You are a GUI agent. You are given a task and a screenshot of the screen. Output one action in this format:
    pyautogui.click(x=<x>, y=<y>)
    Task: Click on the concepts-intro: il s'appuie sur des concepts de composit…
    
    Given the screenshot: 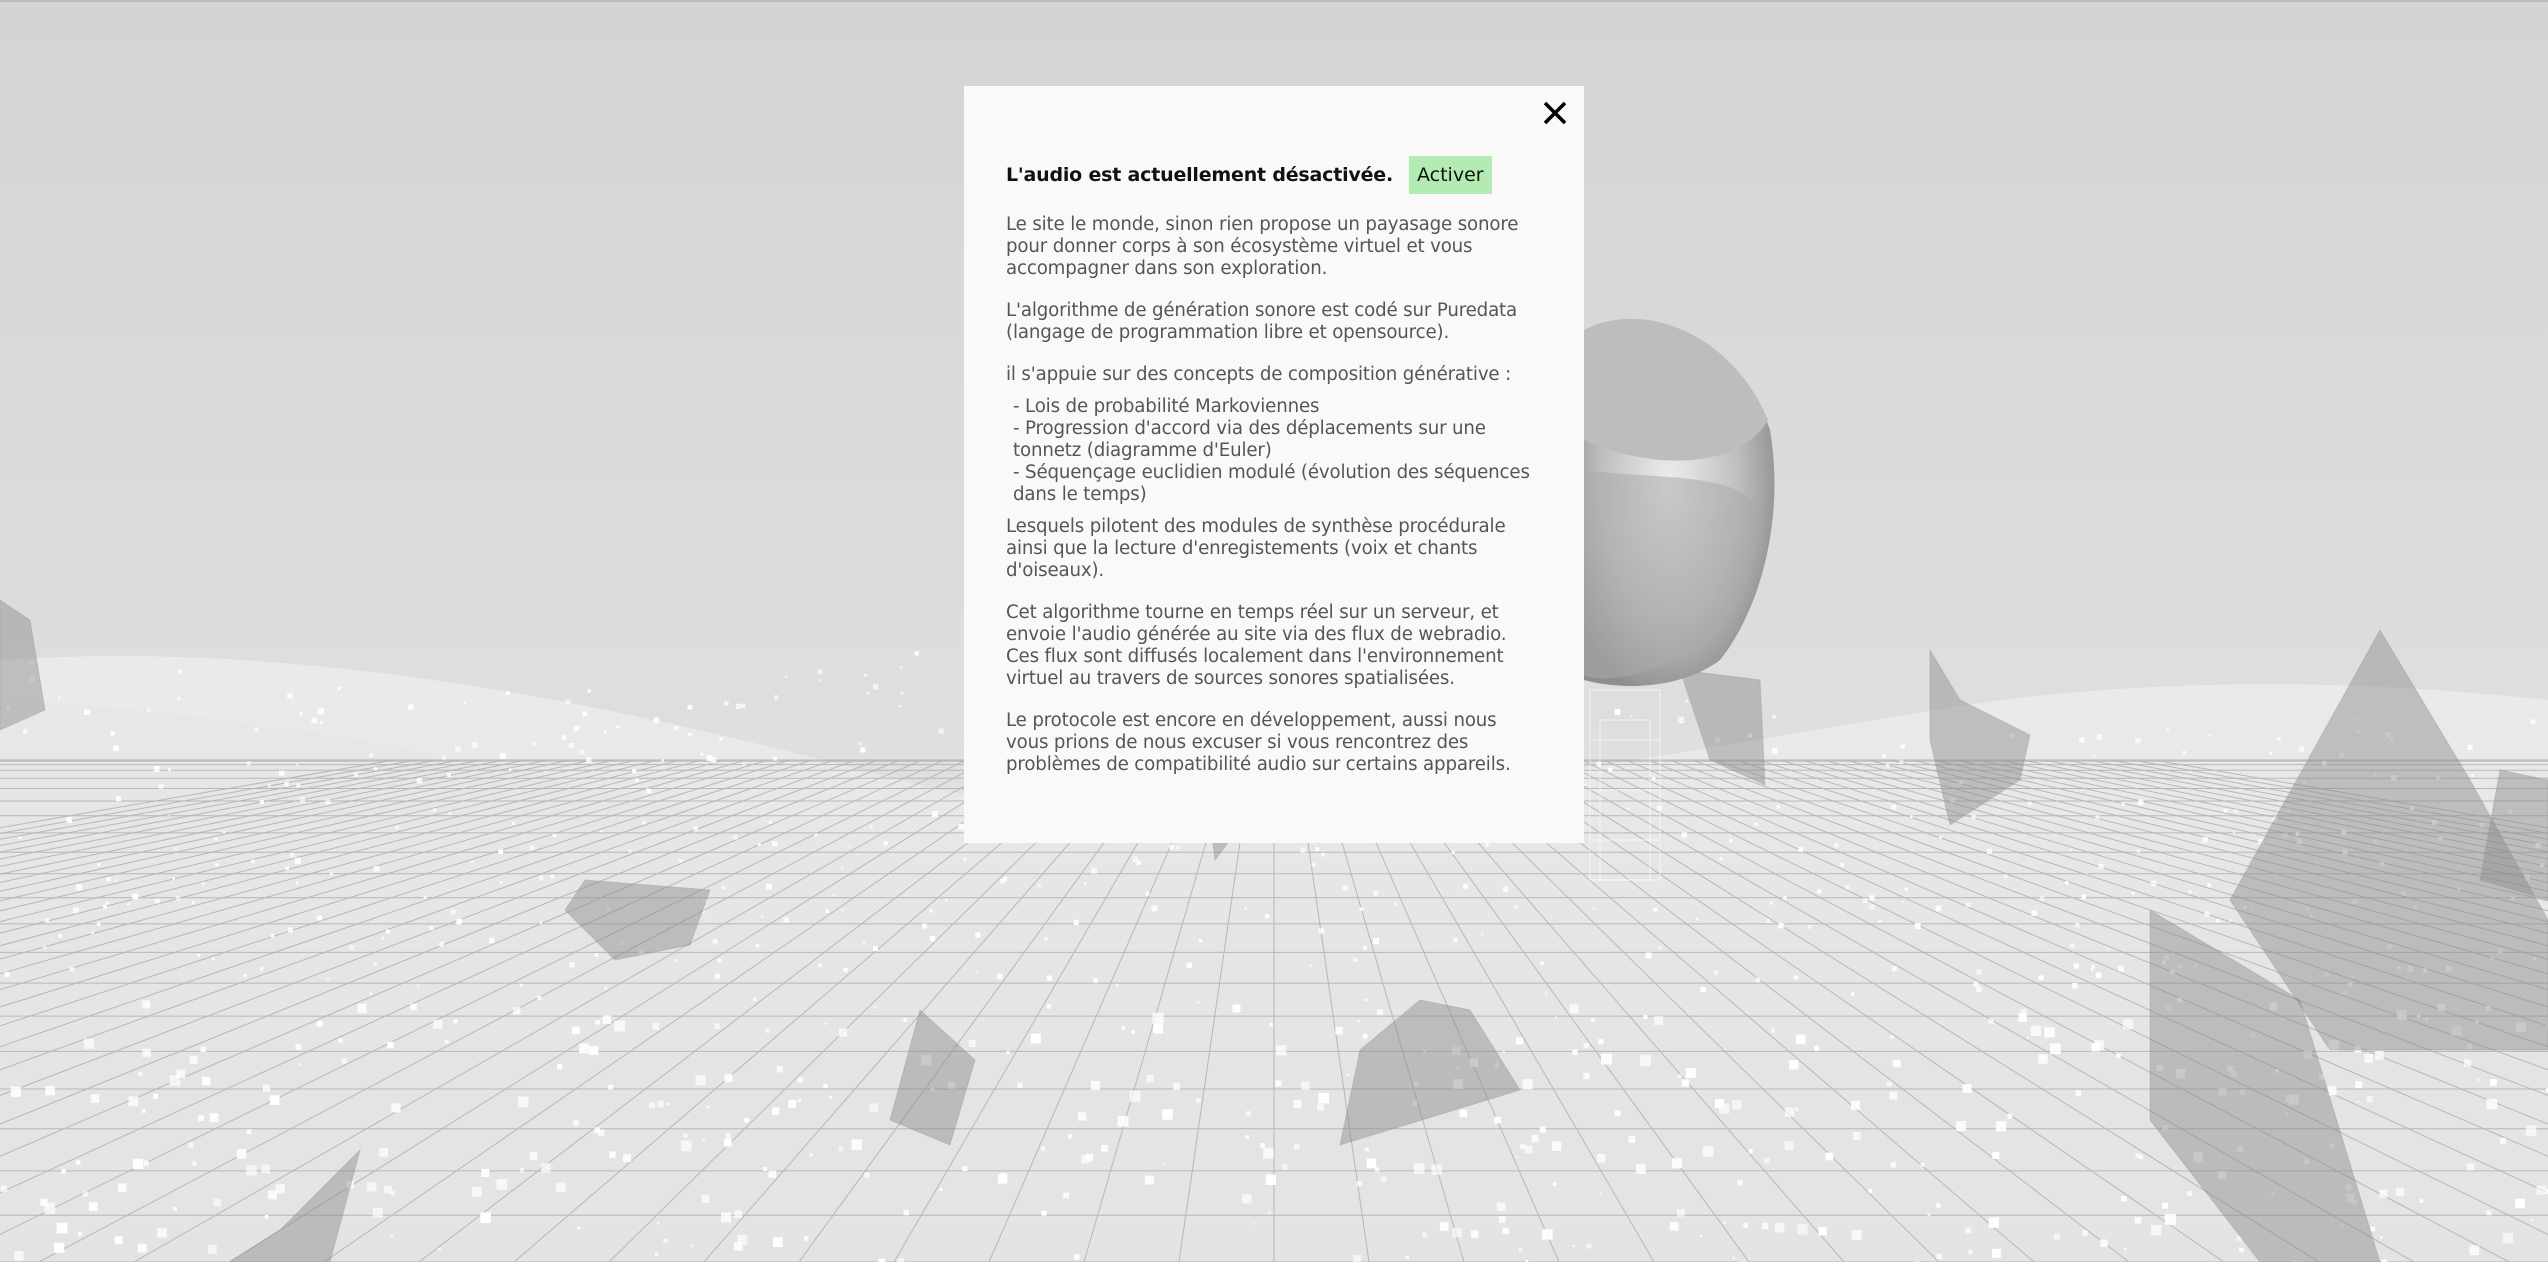 What is the action you would take?
    pyautogui.click(x=1259, y=374)
    